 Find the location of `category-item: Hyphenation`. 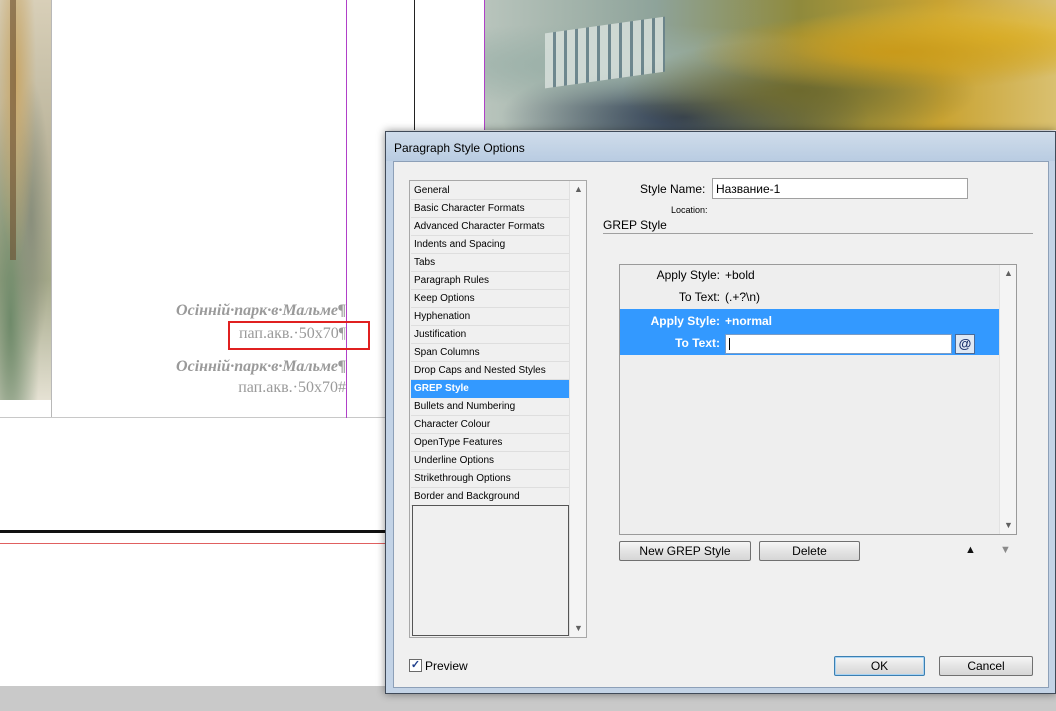

category-item: Hyphenation is located at coordinates (490, 317).